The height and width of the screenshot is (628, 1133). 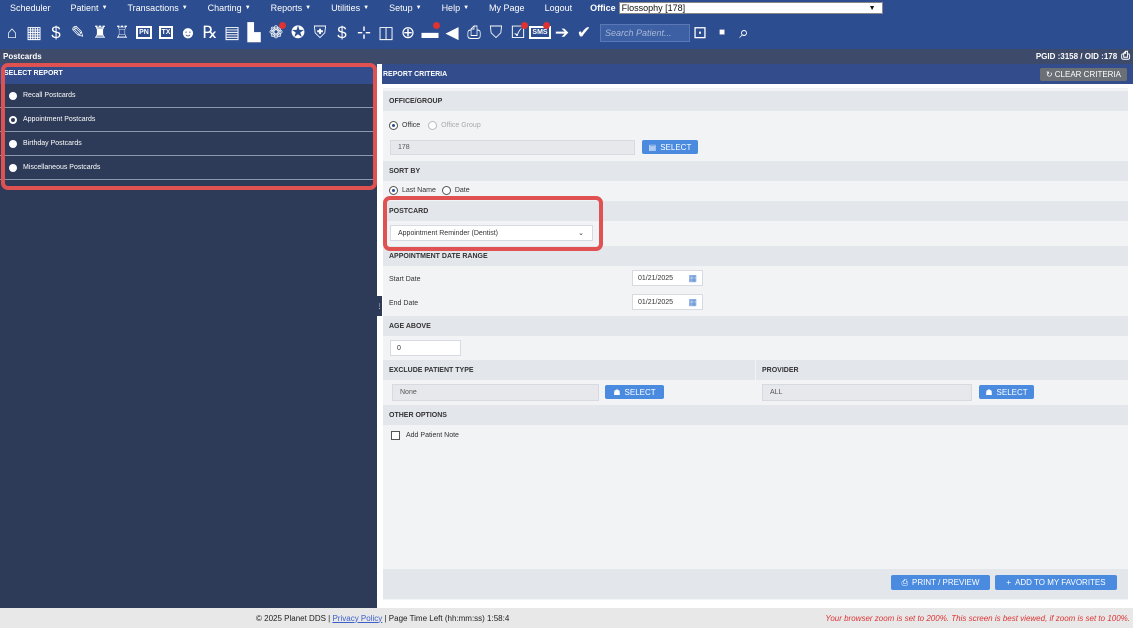 What do you see at coordinates (653, 8) in the screenshot?
I see `office-select-value: Flossophy [178]` at bounding box center [653, 8].